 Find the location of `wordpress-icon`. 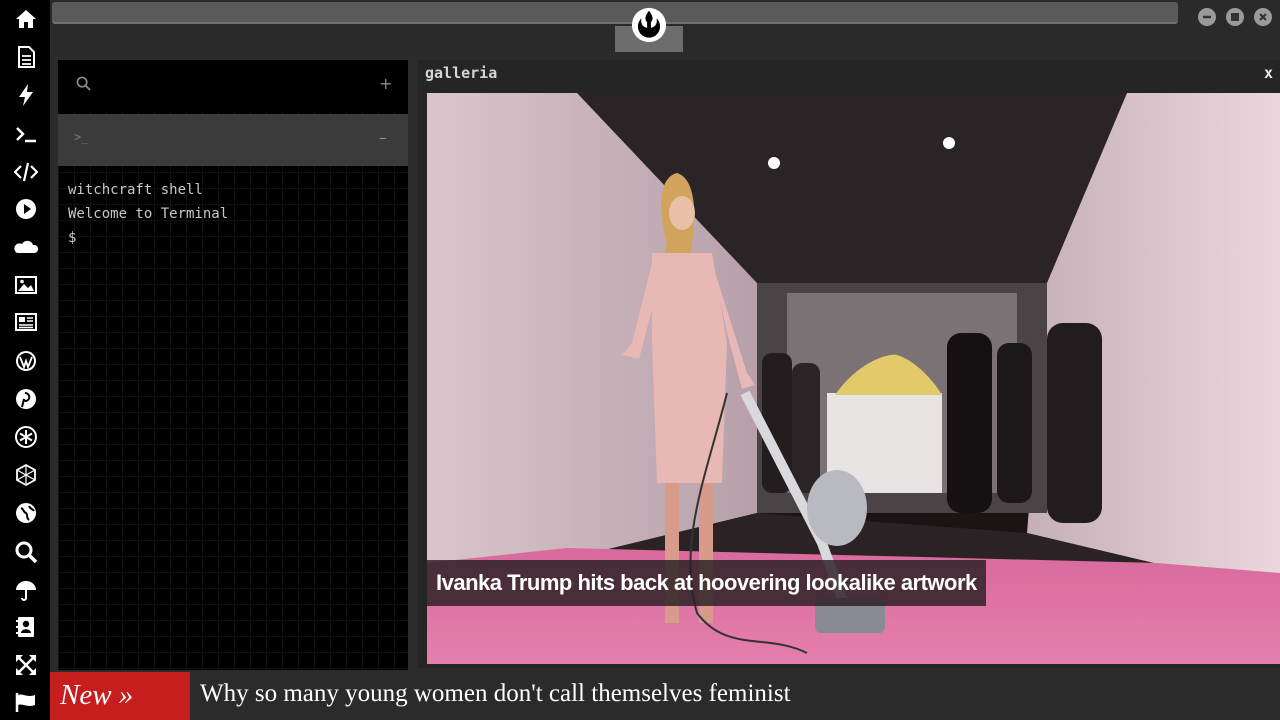

wordpress-icon is located at coordinates (26, 361).